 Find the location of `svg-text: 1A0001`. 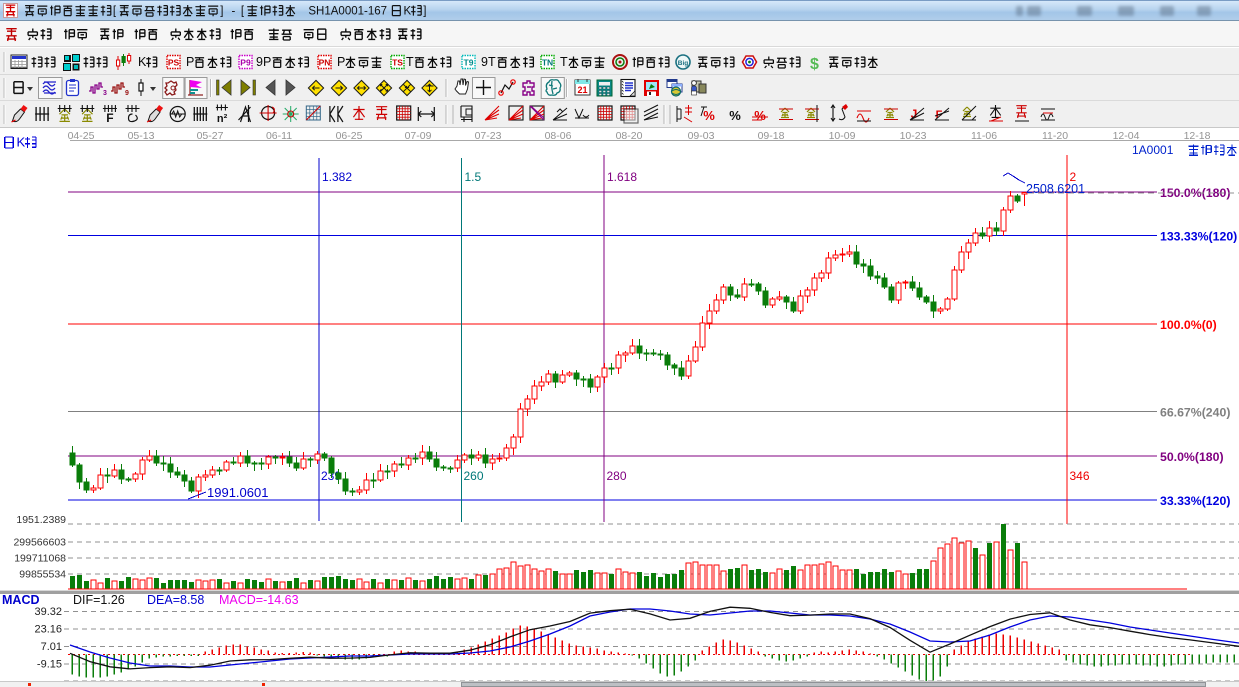

svg-text: 1A0001 is located at coordinates (1153, 150).